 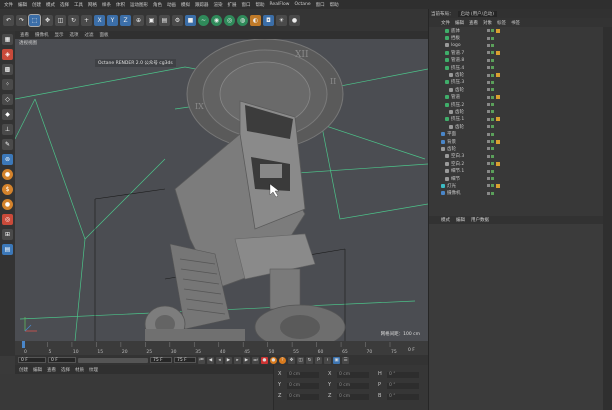 I want to click on menu-item-8: 体积, so click(x=120, y=5).